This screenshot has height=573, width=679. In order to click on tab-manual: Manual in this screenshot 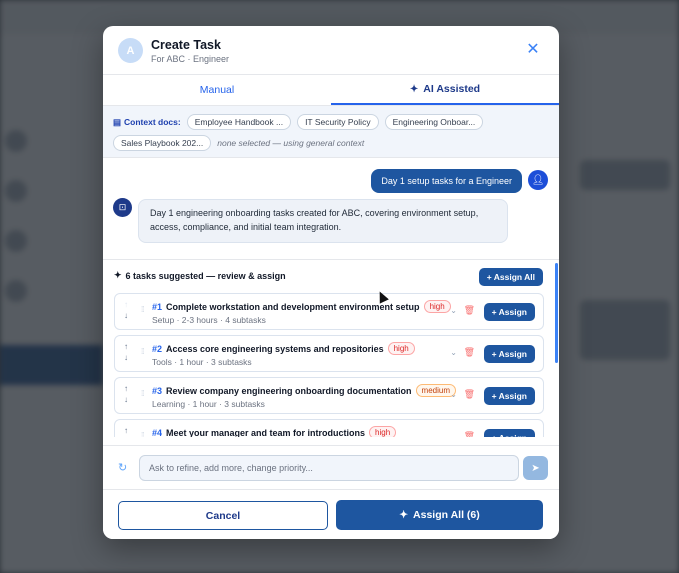, I will do `click(217, 90)`.